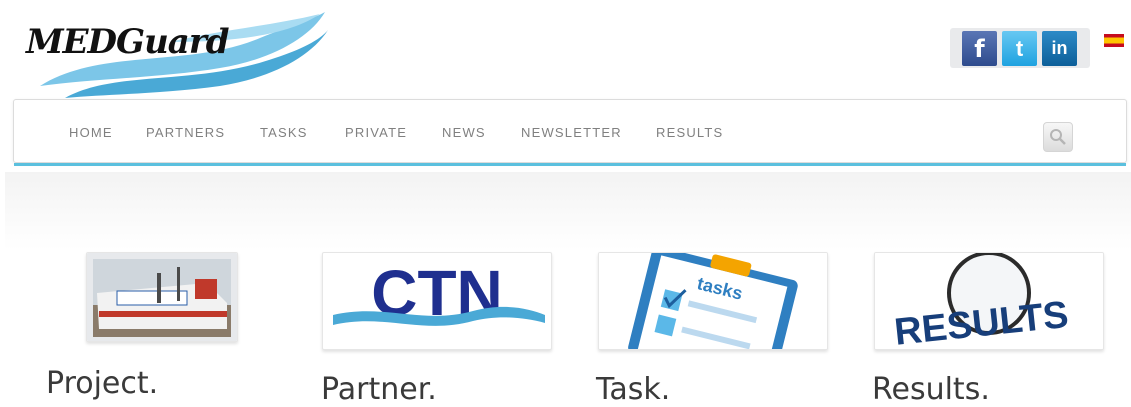 This screenshot has height=407, width=1131. What do you see at coordinates (376, 132) in the screenshot?
I see `nav-private: PRIVATE` at bounding box center [376, 132].